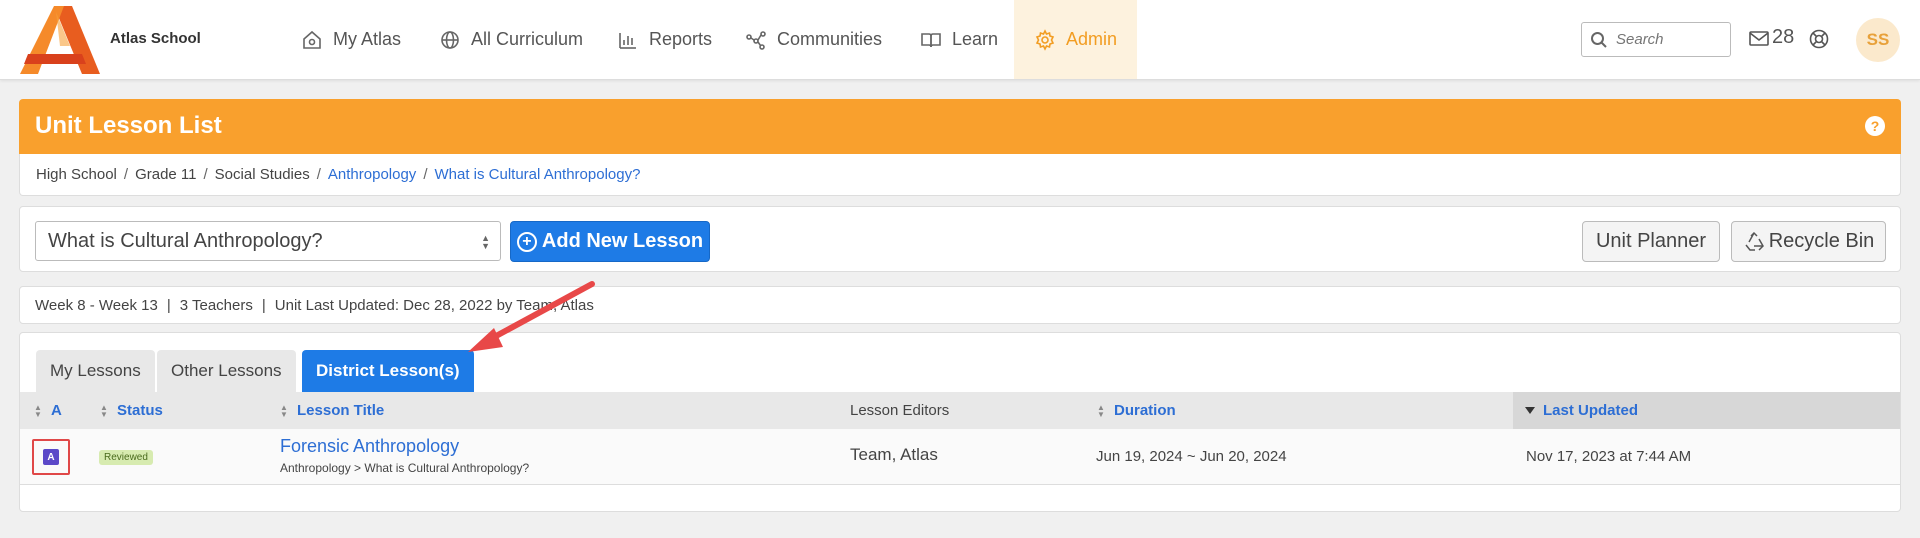  Describe the element at coordinates (1530, 410) in the screenshot. I see `sort-descending-icon` at that location.